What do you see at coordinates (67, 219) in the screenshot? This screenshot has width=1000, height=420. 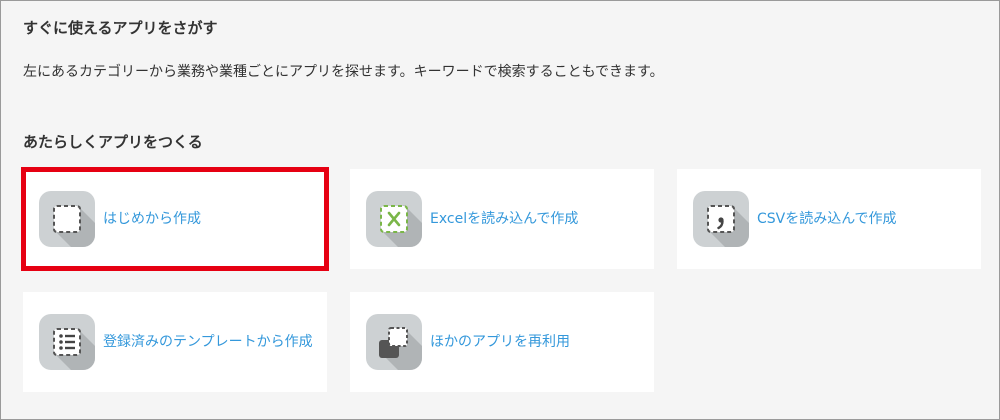 I see `blank-app-icon` at bounding box center [67, 219].